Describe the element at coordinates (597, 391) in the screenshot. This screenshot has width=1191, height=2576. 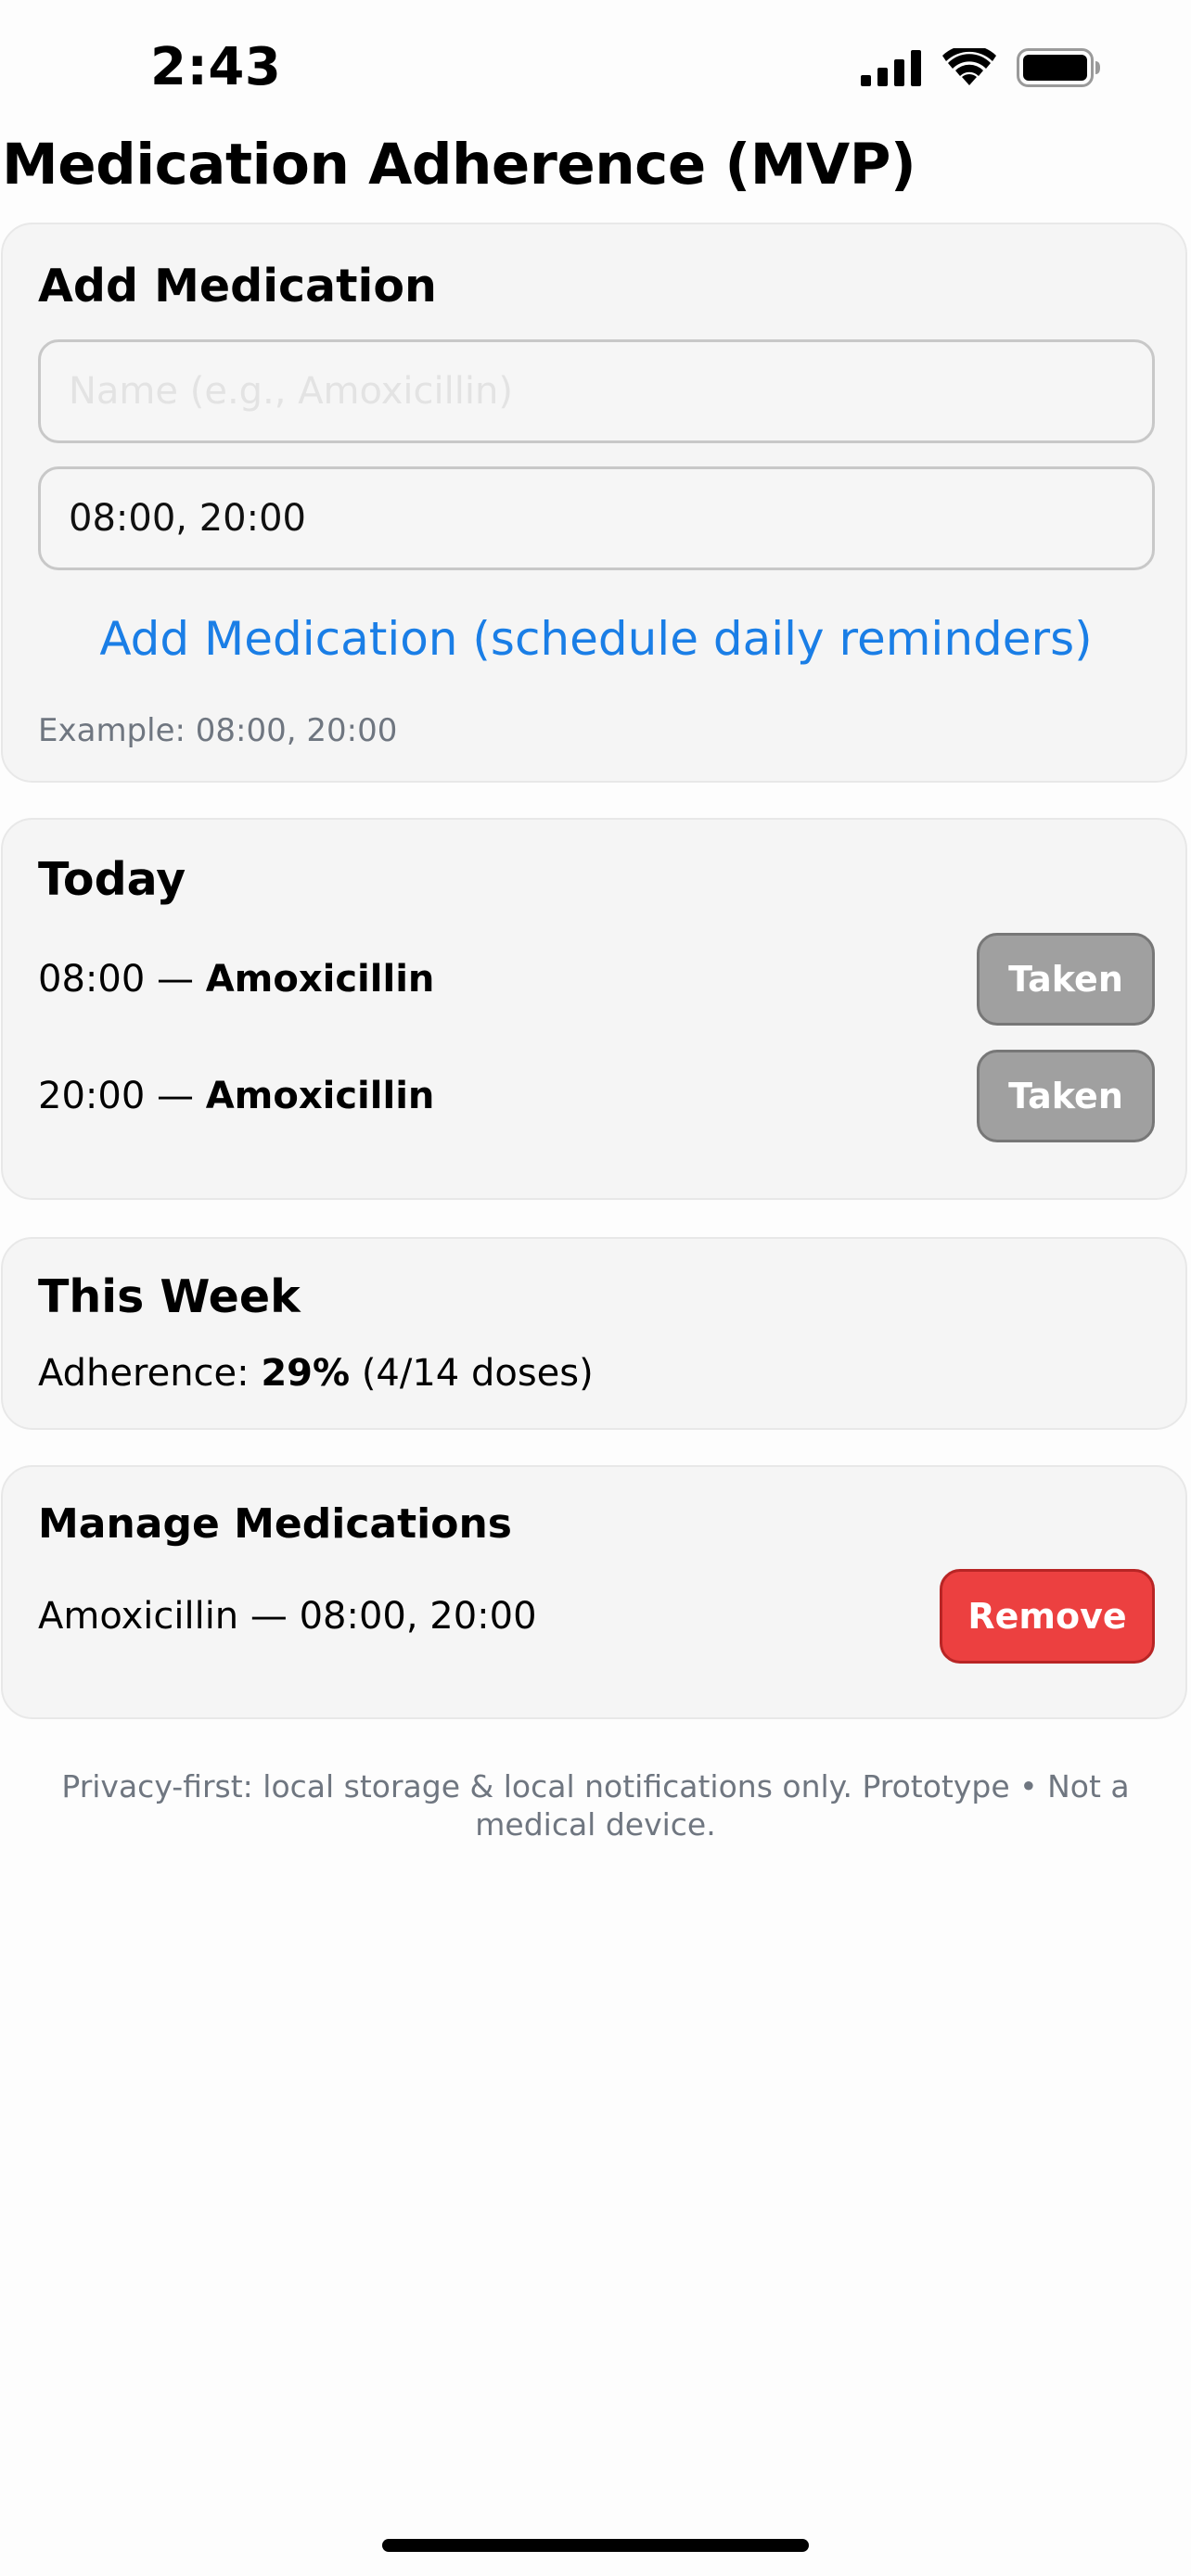
I see `medication-name-input` at that location.